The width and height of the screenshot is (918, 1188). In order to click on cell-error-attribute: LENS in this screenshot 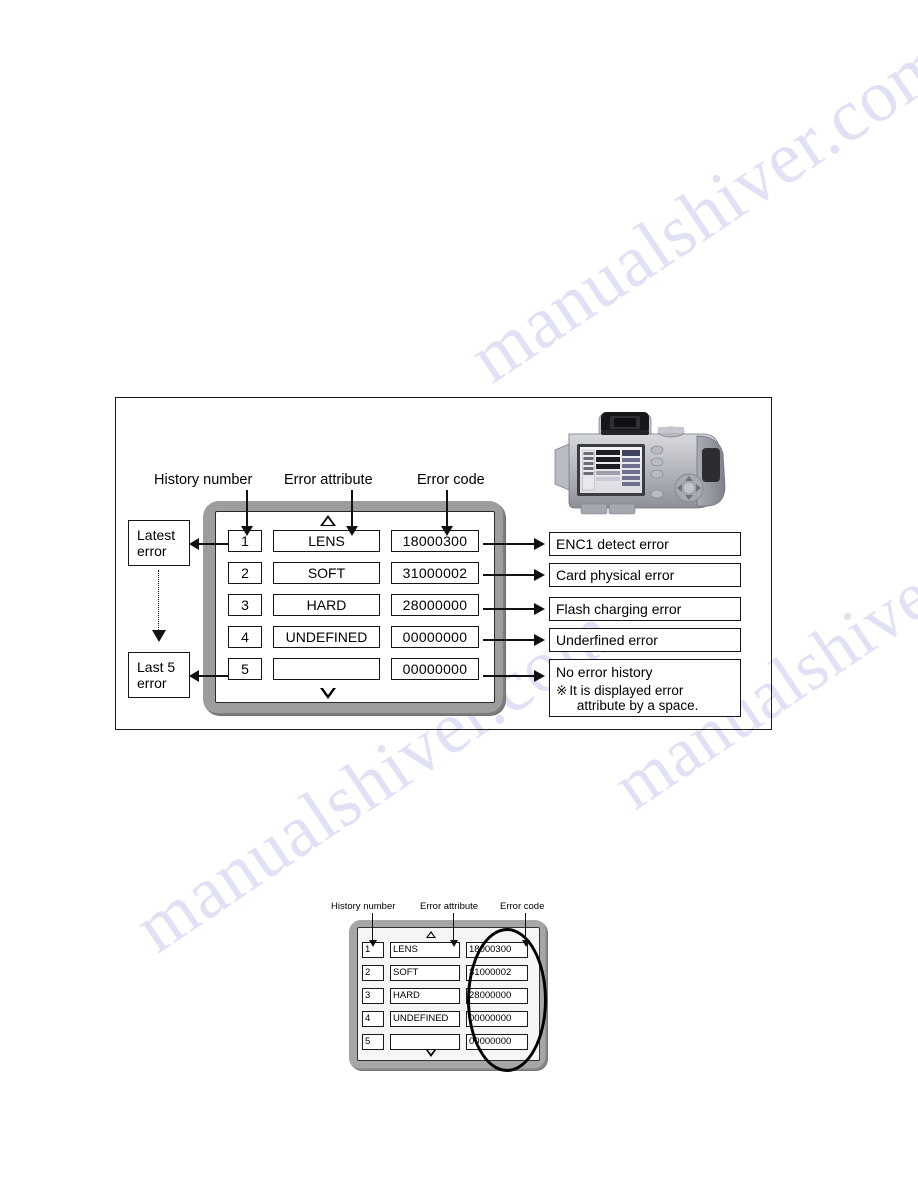, I will do `click(326, 541)`.